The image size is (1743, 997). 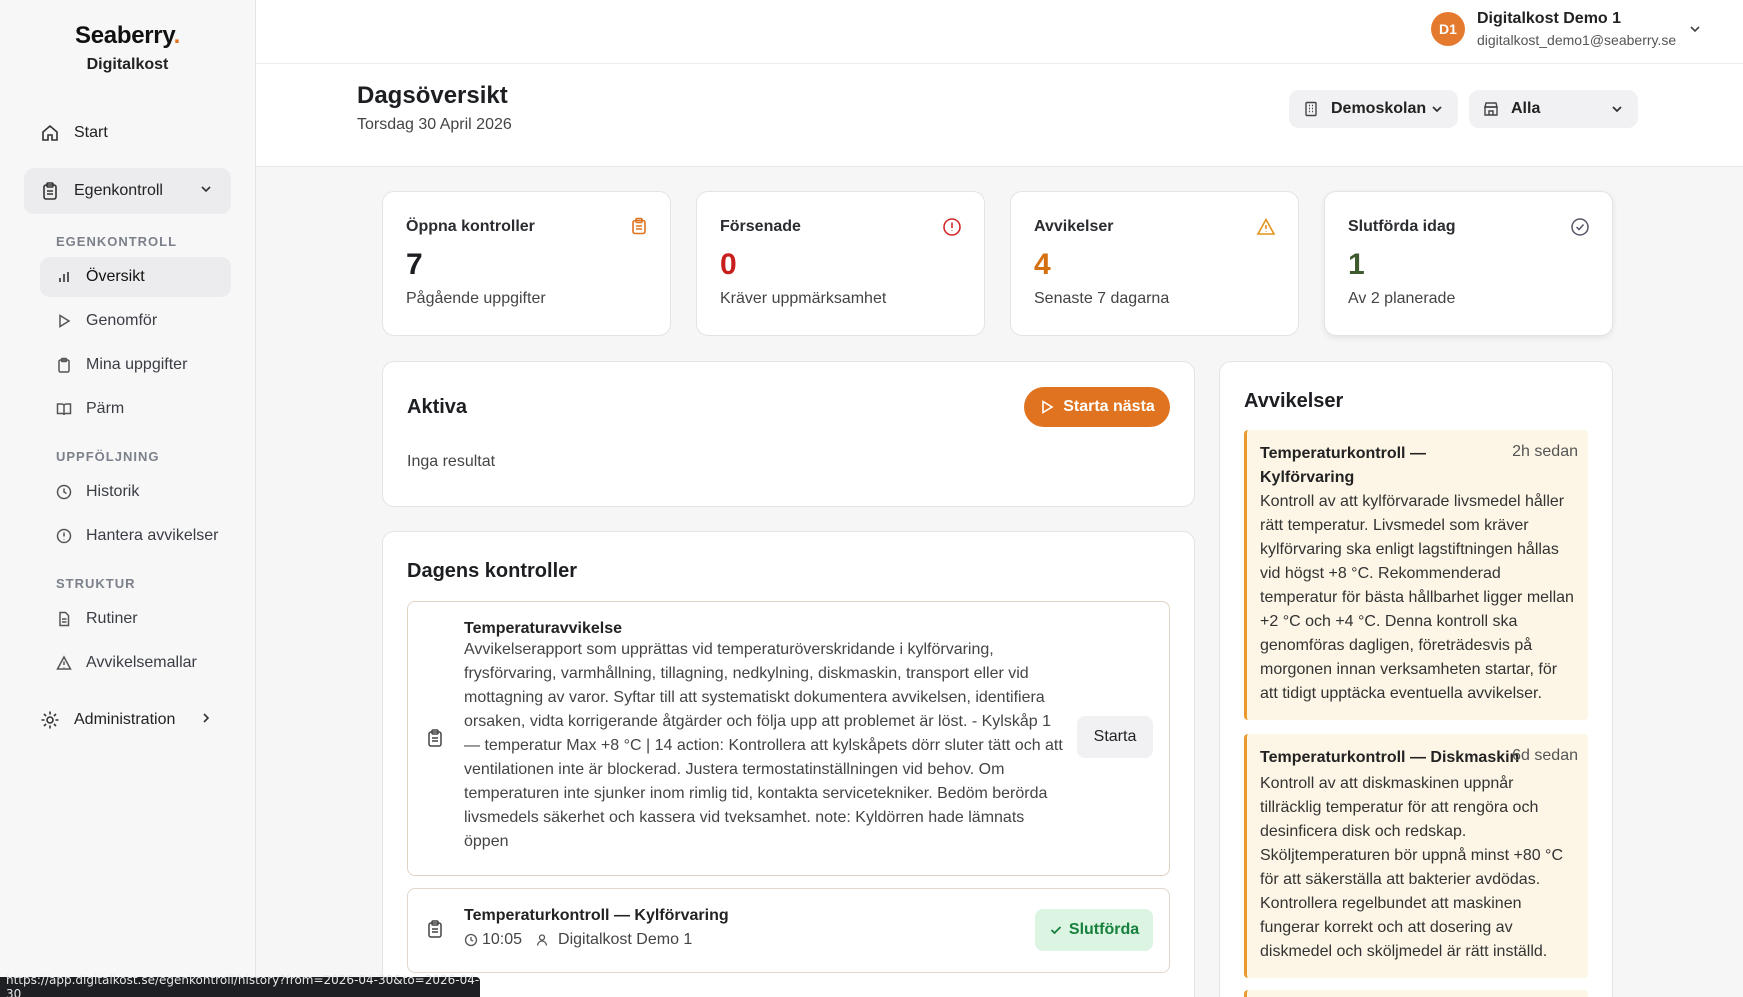 I want to click on stat-card-completed: Slutförda idag 1 Av 2 planerade, so click(x=1468, y=263).